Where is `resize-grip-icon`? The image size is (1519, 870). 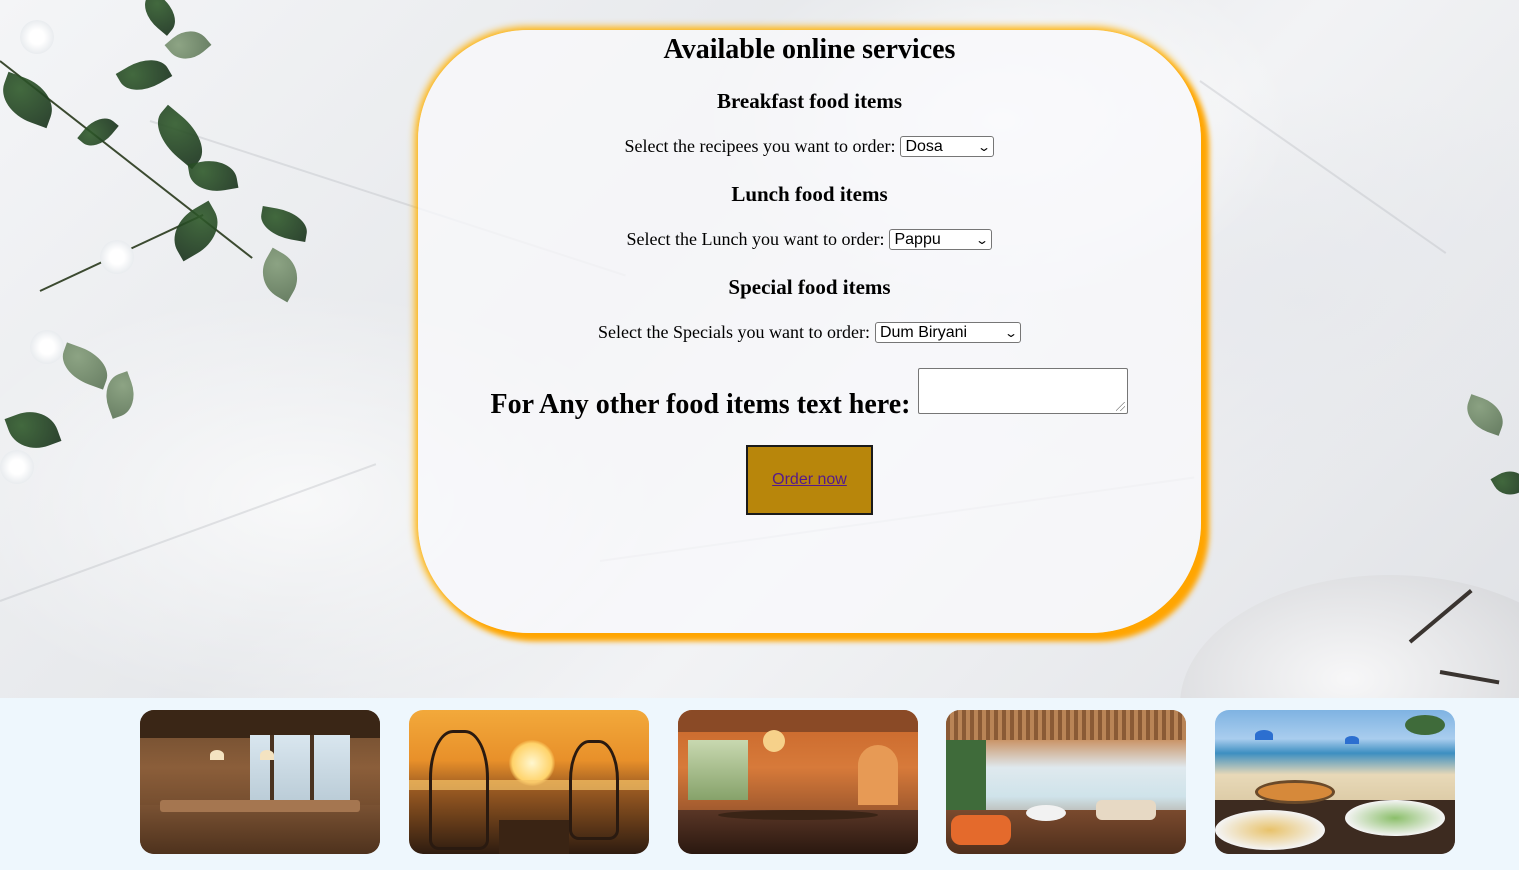 resize-grip-icon is located at coordinates (1121, 406).